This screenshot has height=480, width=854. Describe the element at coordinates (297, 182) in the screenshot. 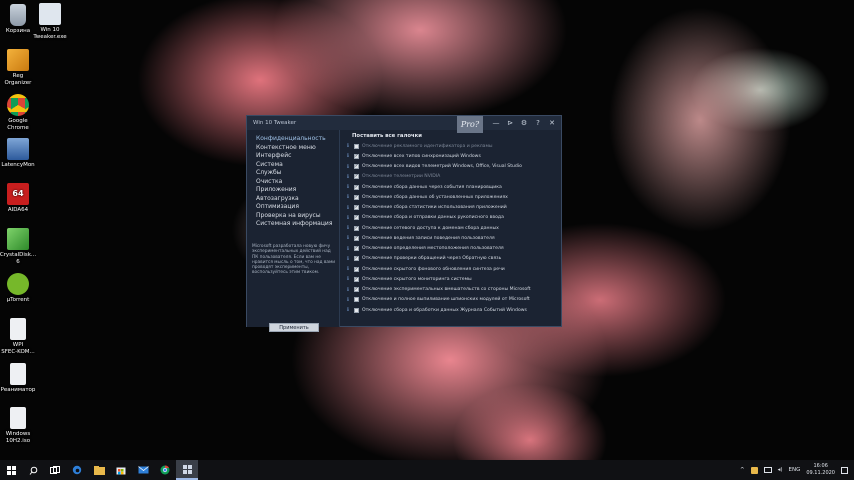

I see `sidebar-item-cleanup: Очистка` at that location.